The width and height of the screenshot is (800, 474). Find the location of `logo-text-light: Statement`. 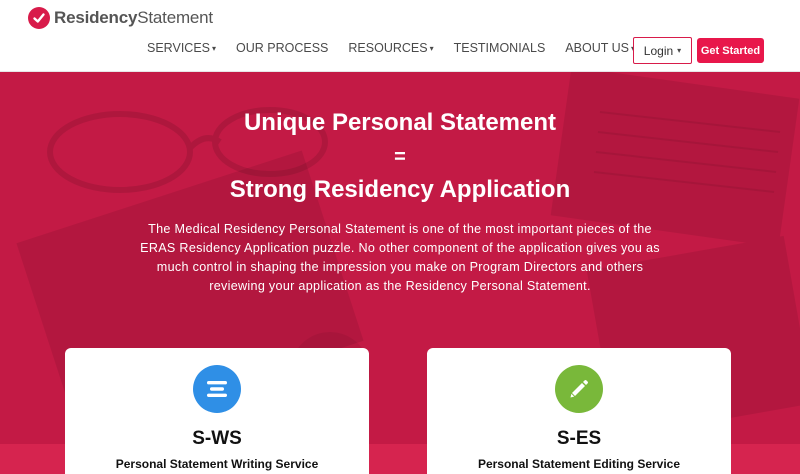

logo-text-light: Statement is located at coordinates (175, 17).